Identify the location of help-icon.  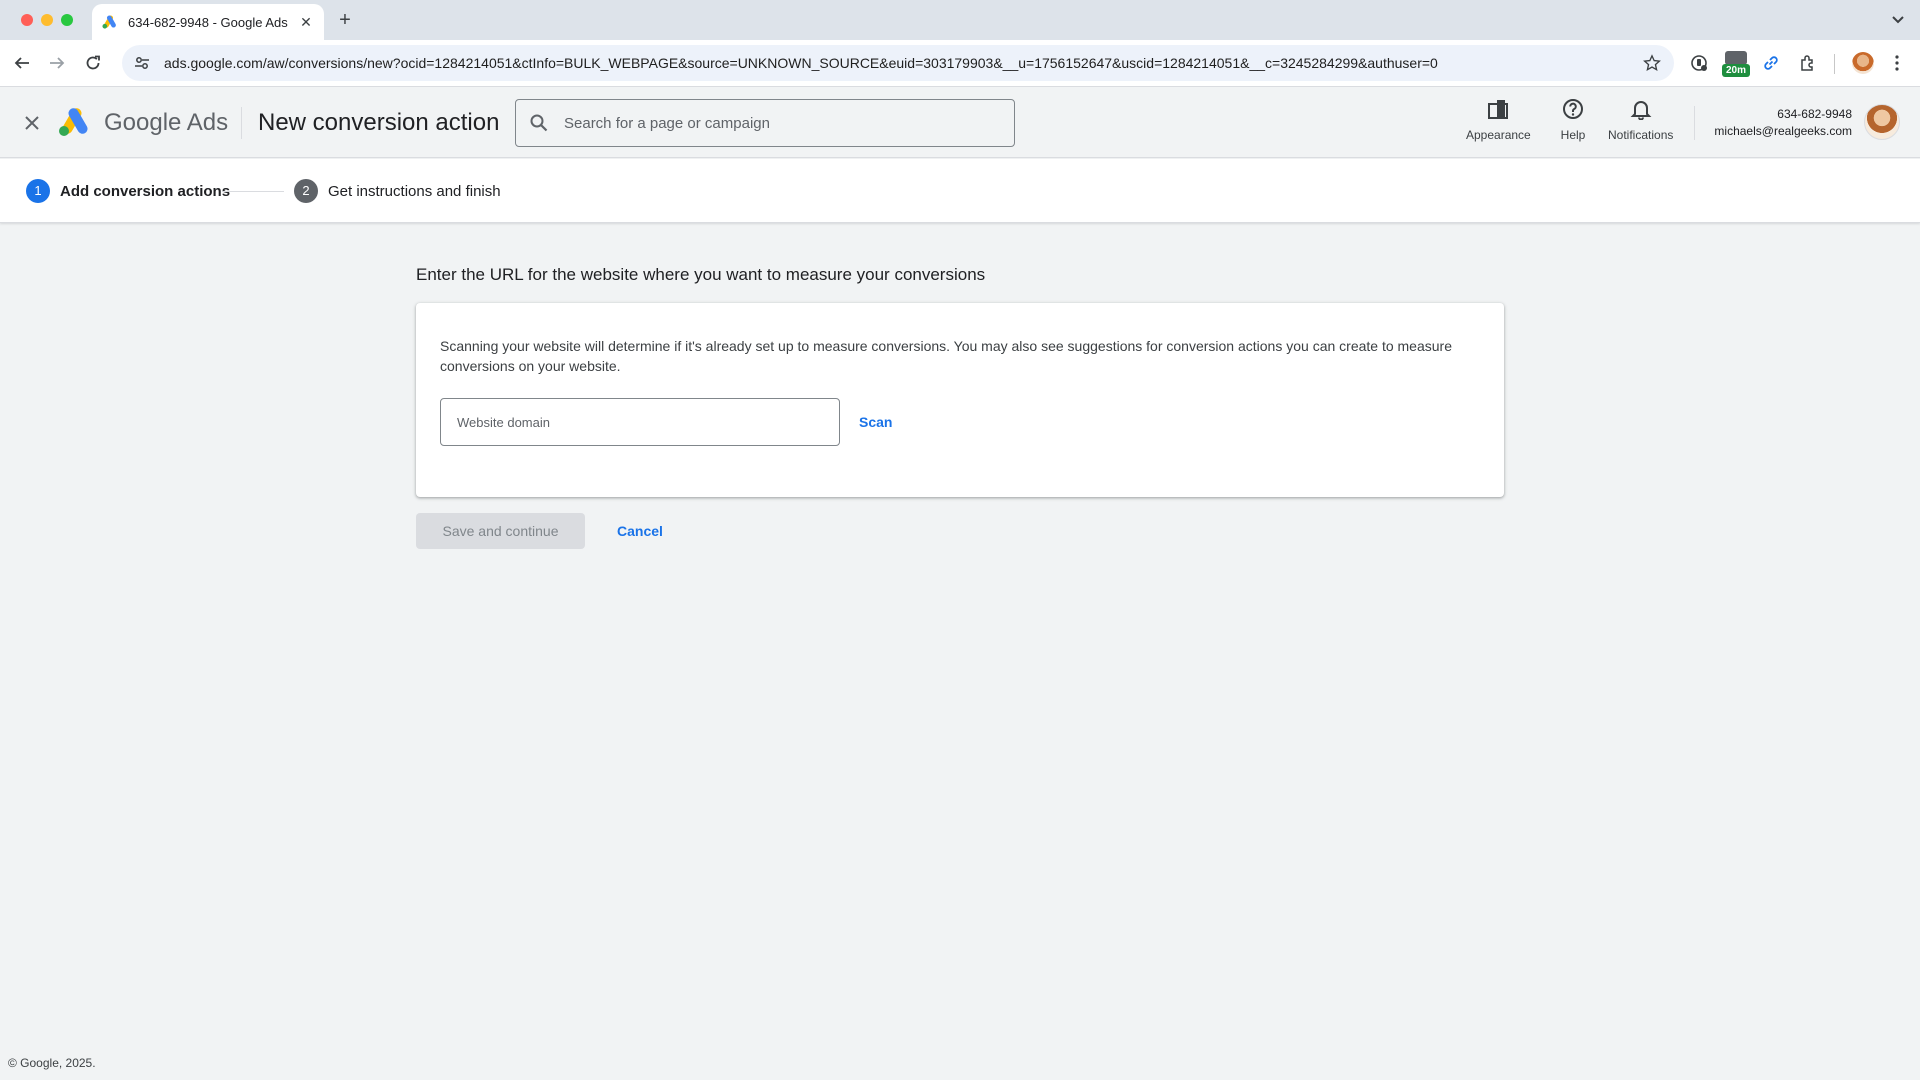
(1573, 109).